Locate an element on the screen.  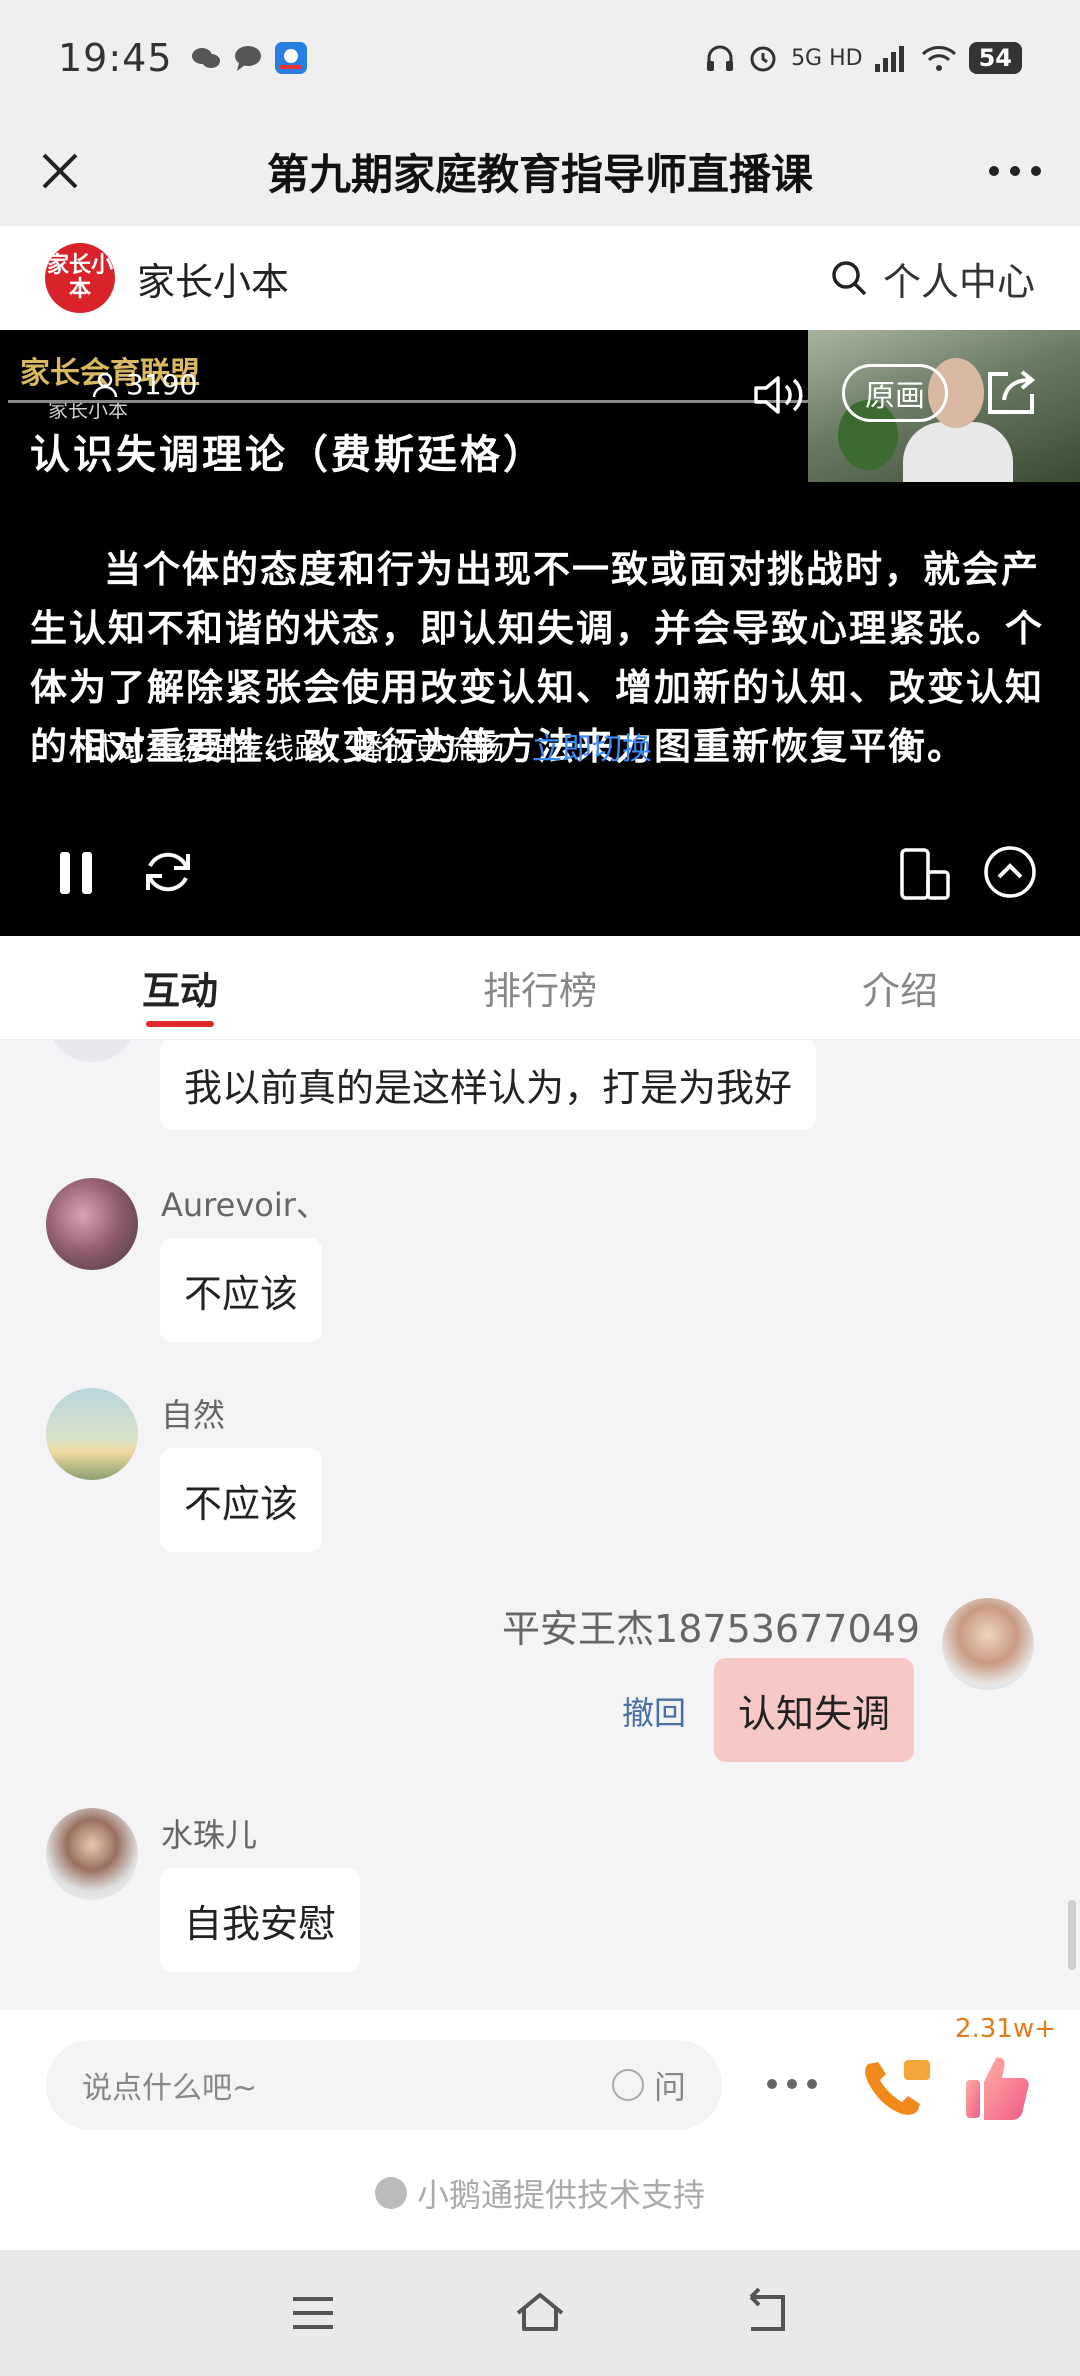
status-right: 5G HD 54 is located at coordinates (863, 58).